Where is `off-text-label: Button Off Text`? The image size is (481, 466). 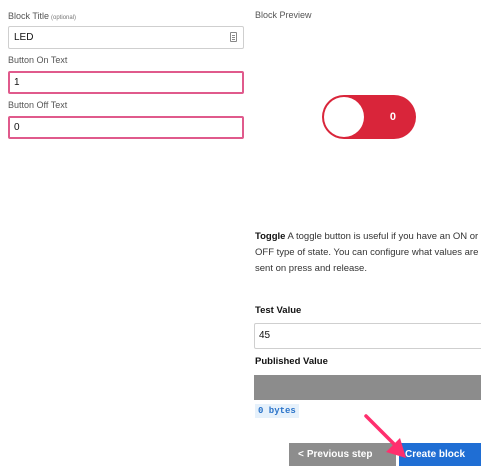 off-text-label: Button Off Text is located at coordinates (38, 105).